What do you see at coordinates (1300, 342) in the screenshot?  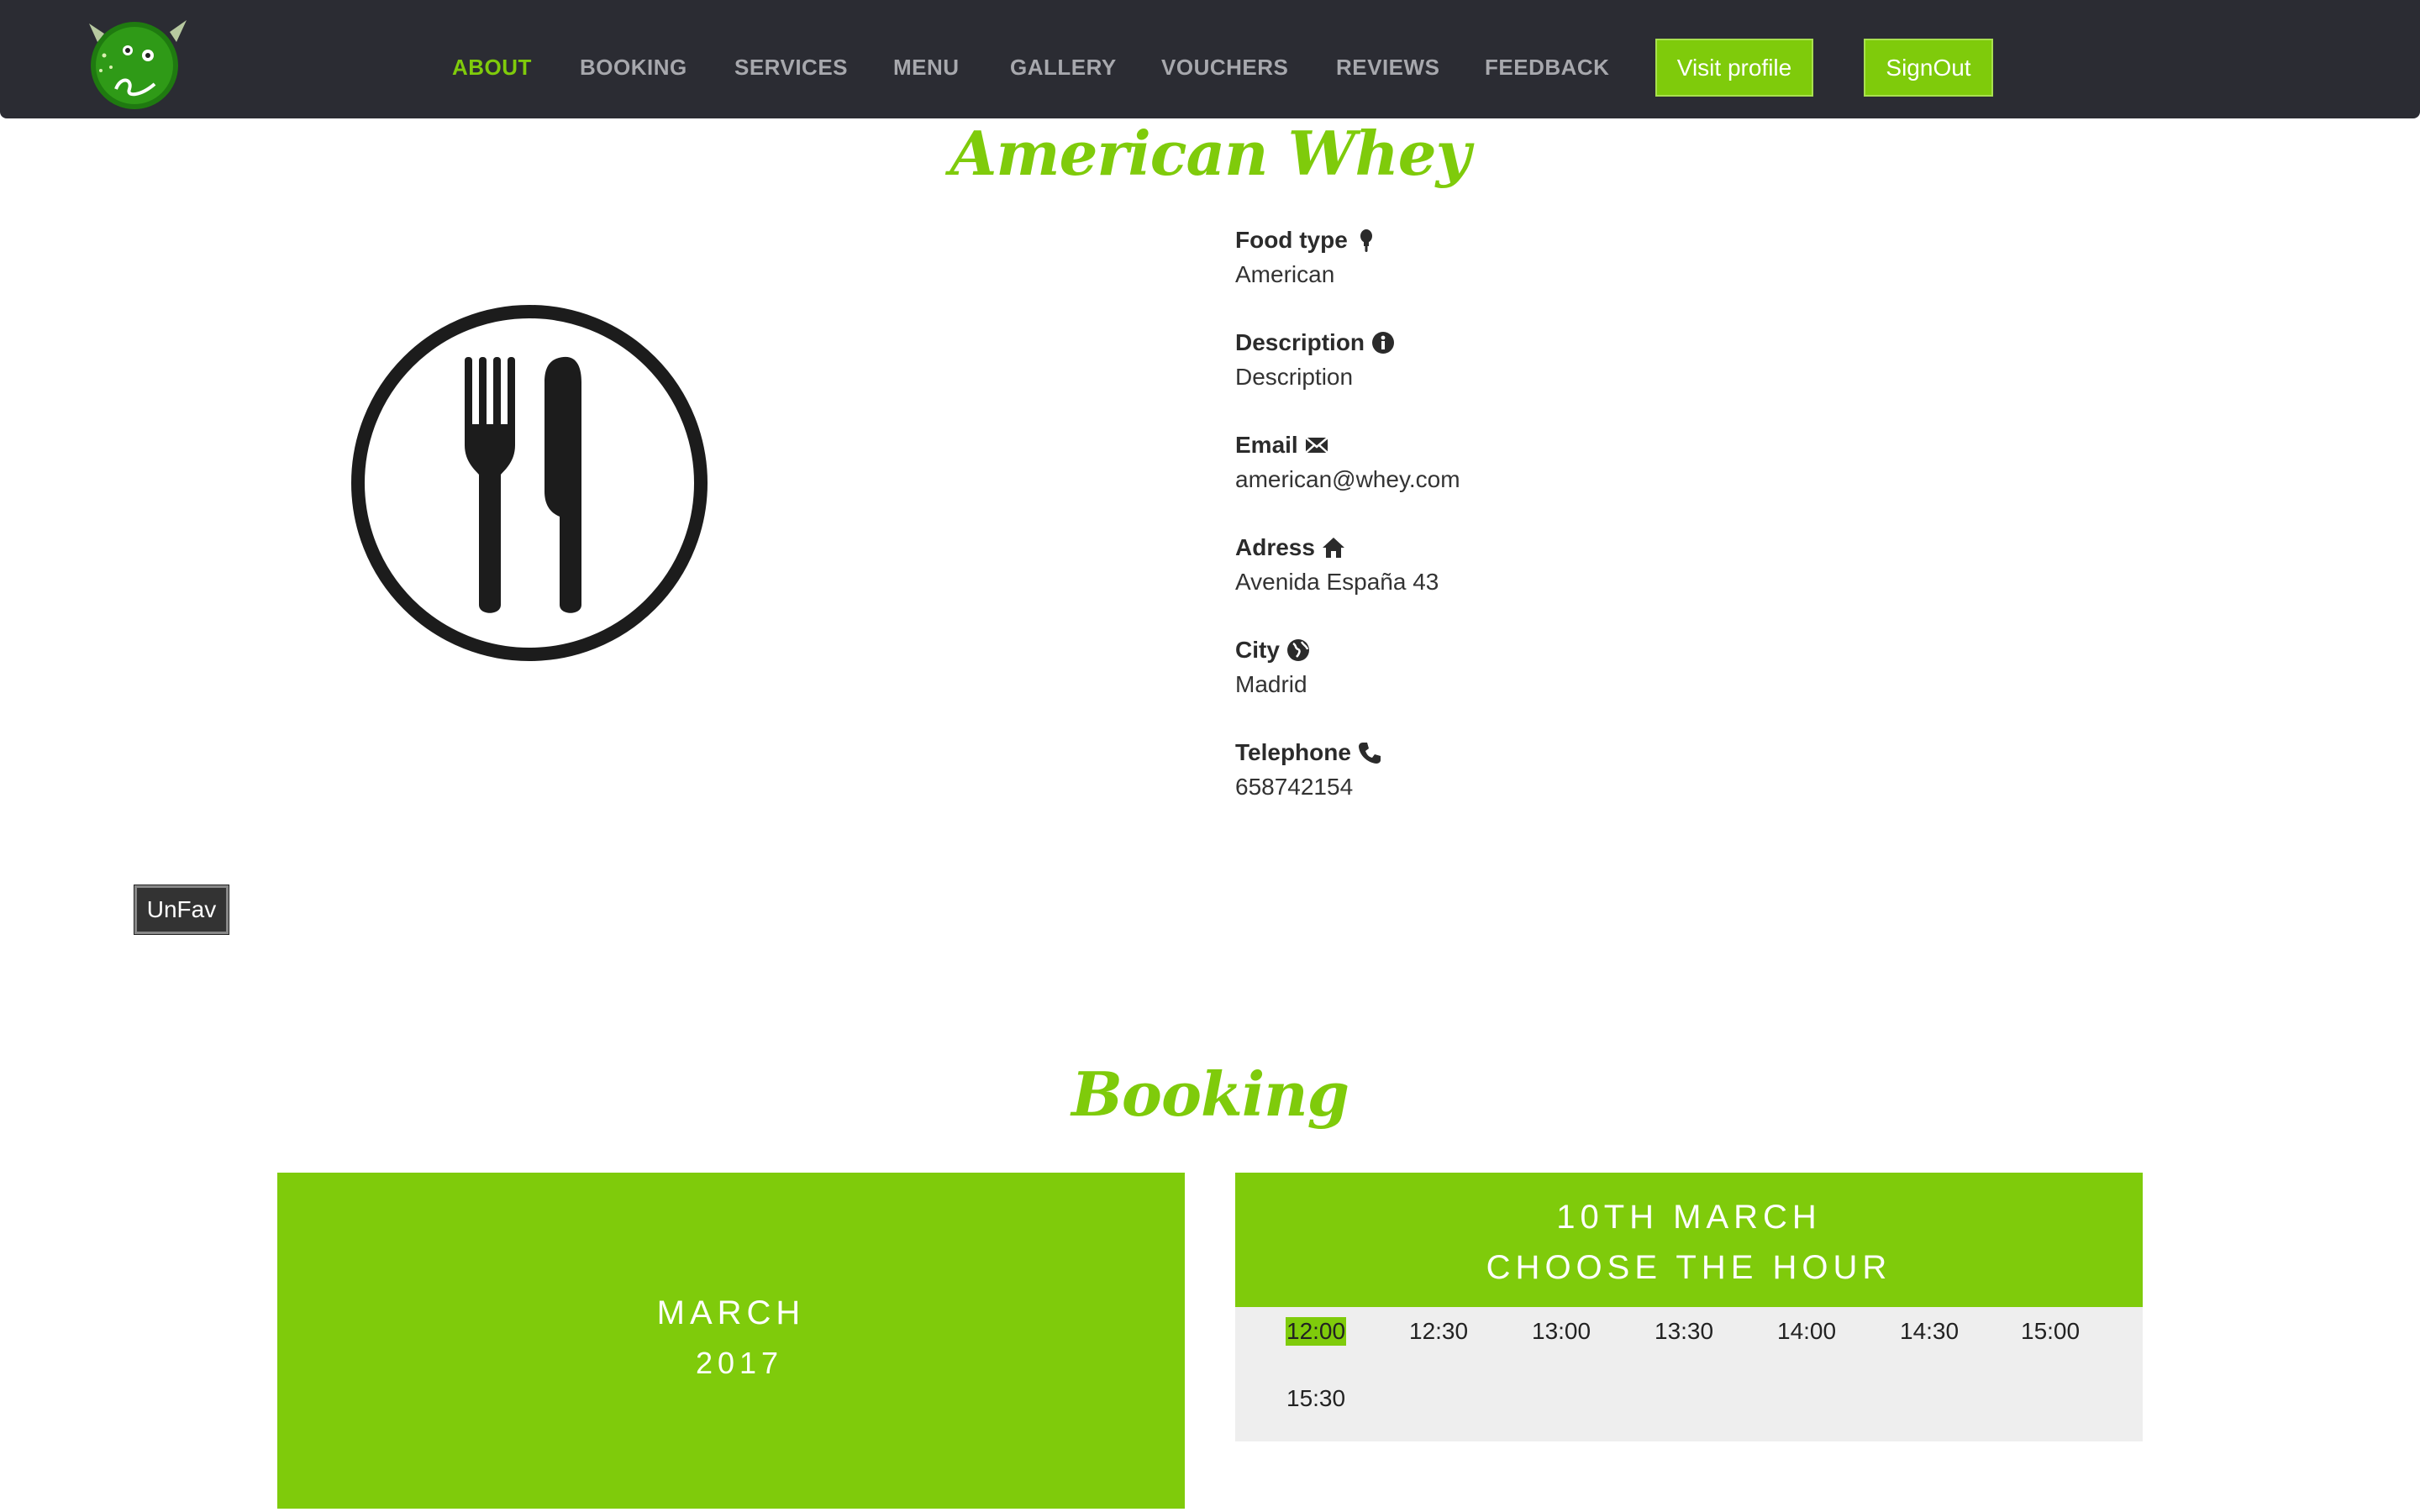 I see `info-label-text: Description` at bounding box center [1300, 342].